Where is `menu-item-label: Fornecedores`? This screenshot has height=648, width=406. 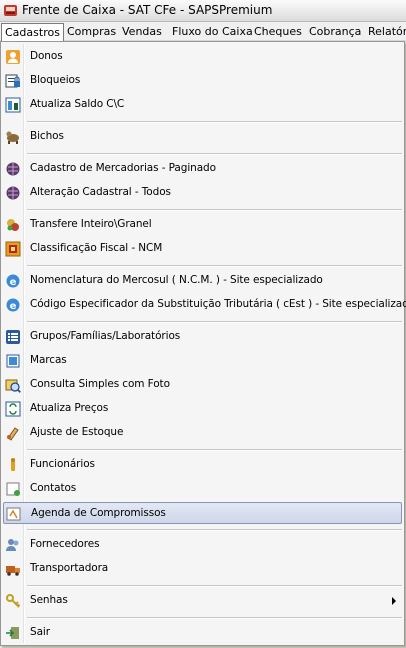
menu-item-label: Fornecedores is located at coordinates (65, 544).